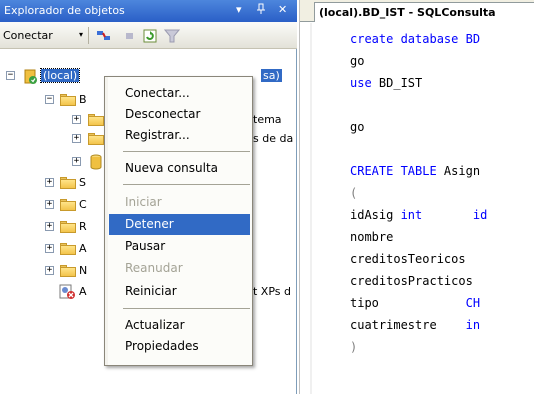 The image size is (534, 394). I want to click on code-token: tipo, so click(364, 303).